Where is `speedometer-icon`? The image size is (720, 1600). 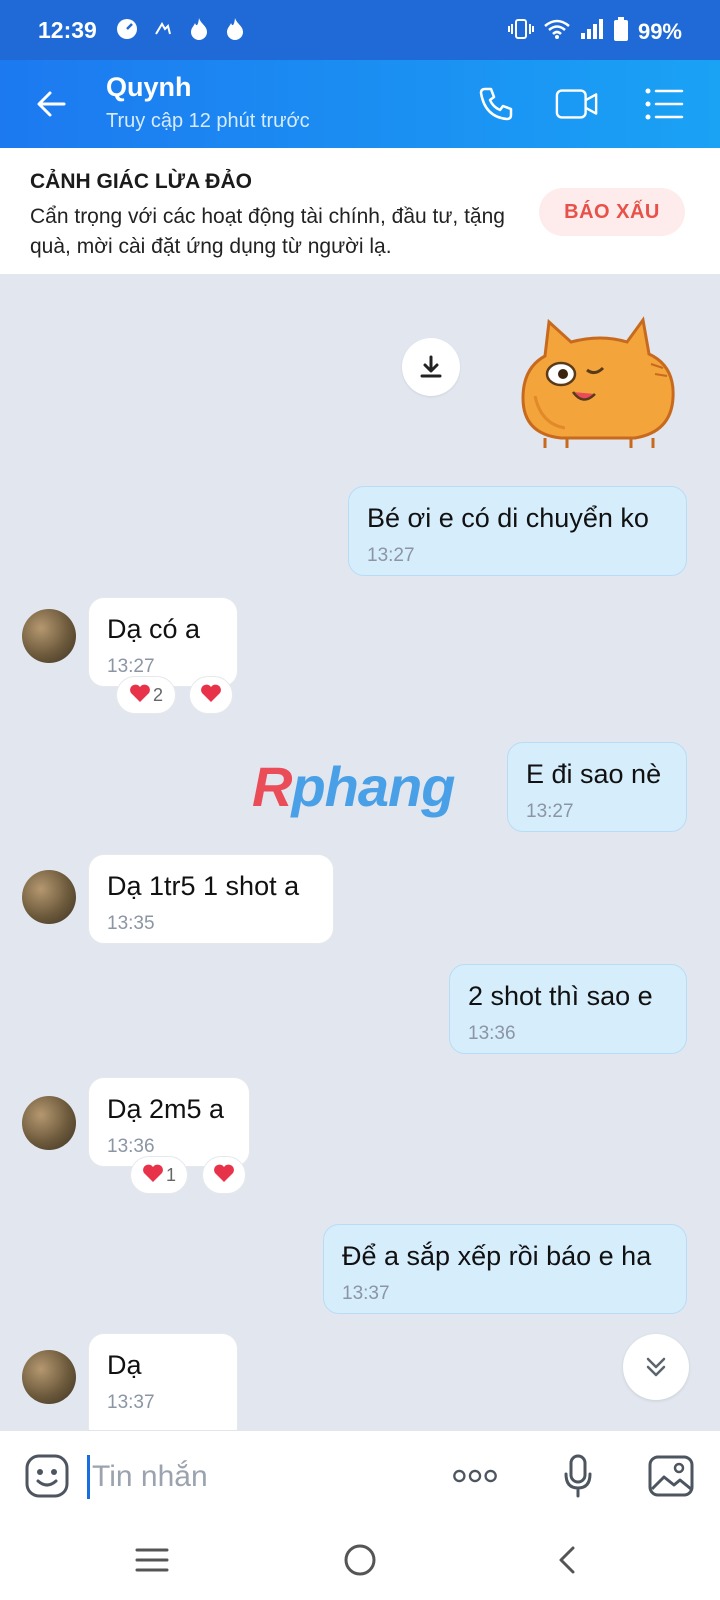 speedometer-icon is located at coordinates (127, 29).